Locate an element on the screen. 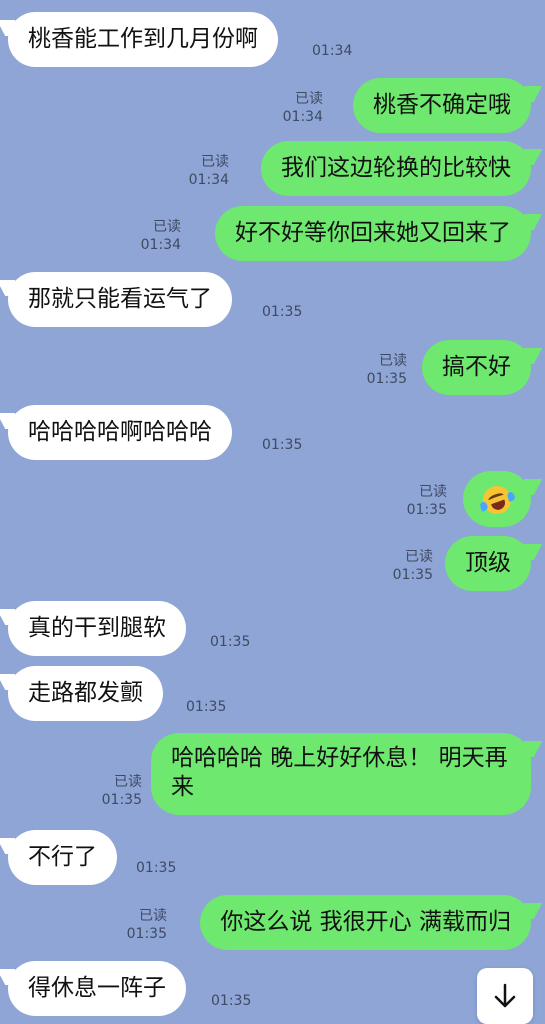  incoming-message-bubble: 真的干到腿软 is located at coordinates (97, 628).